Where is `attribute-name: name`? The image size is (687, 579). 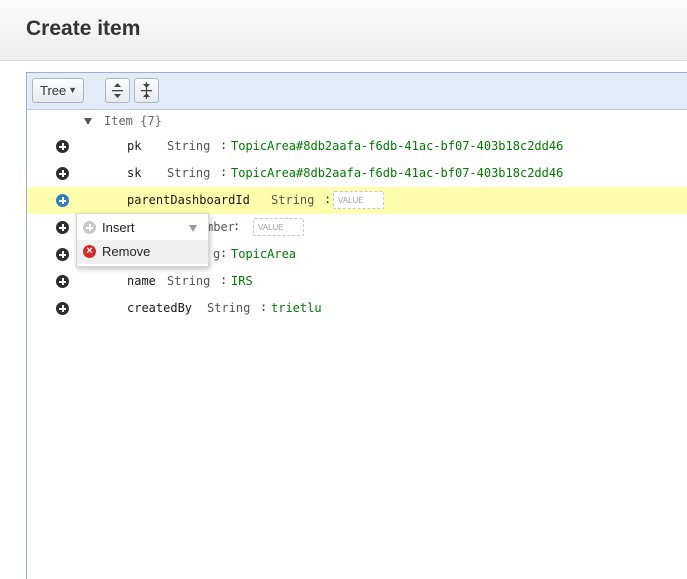 attribute-name: name is located at coordinates (141, 281).